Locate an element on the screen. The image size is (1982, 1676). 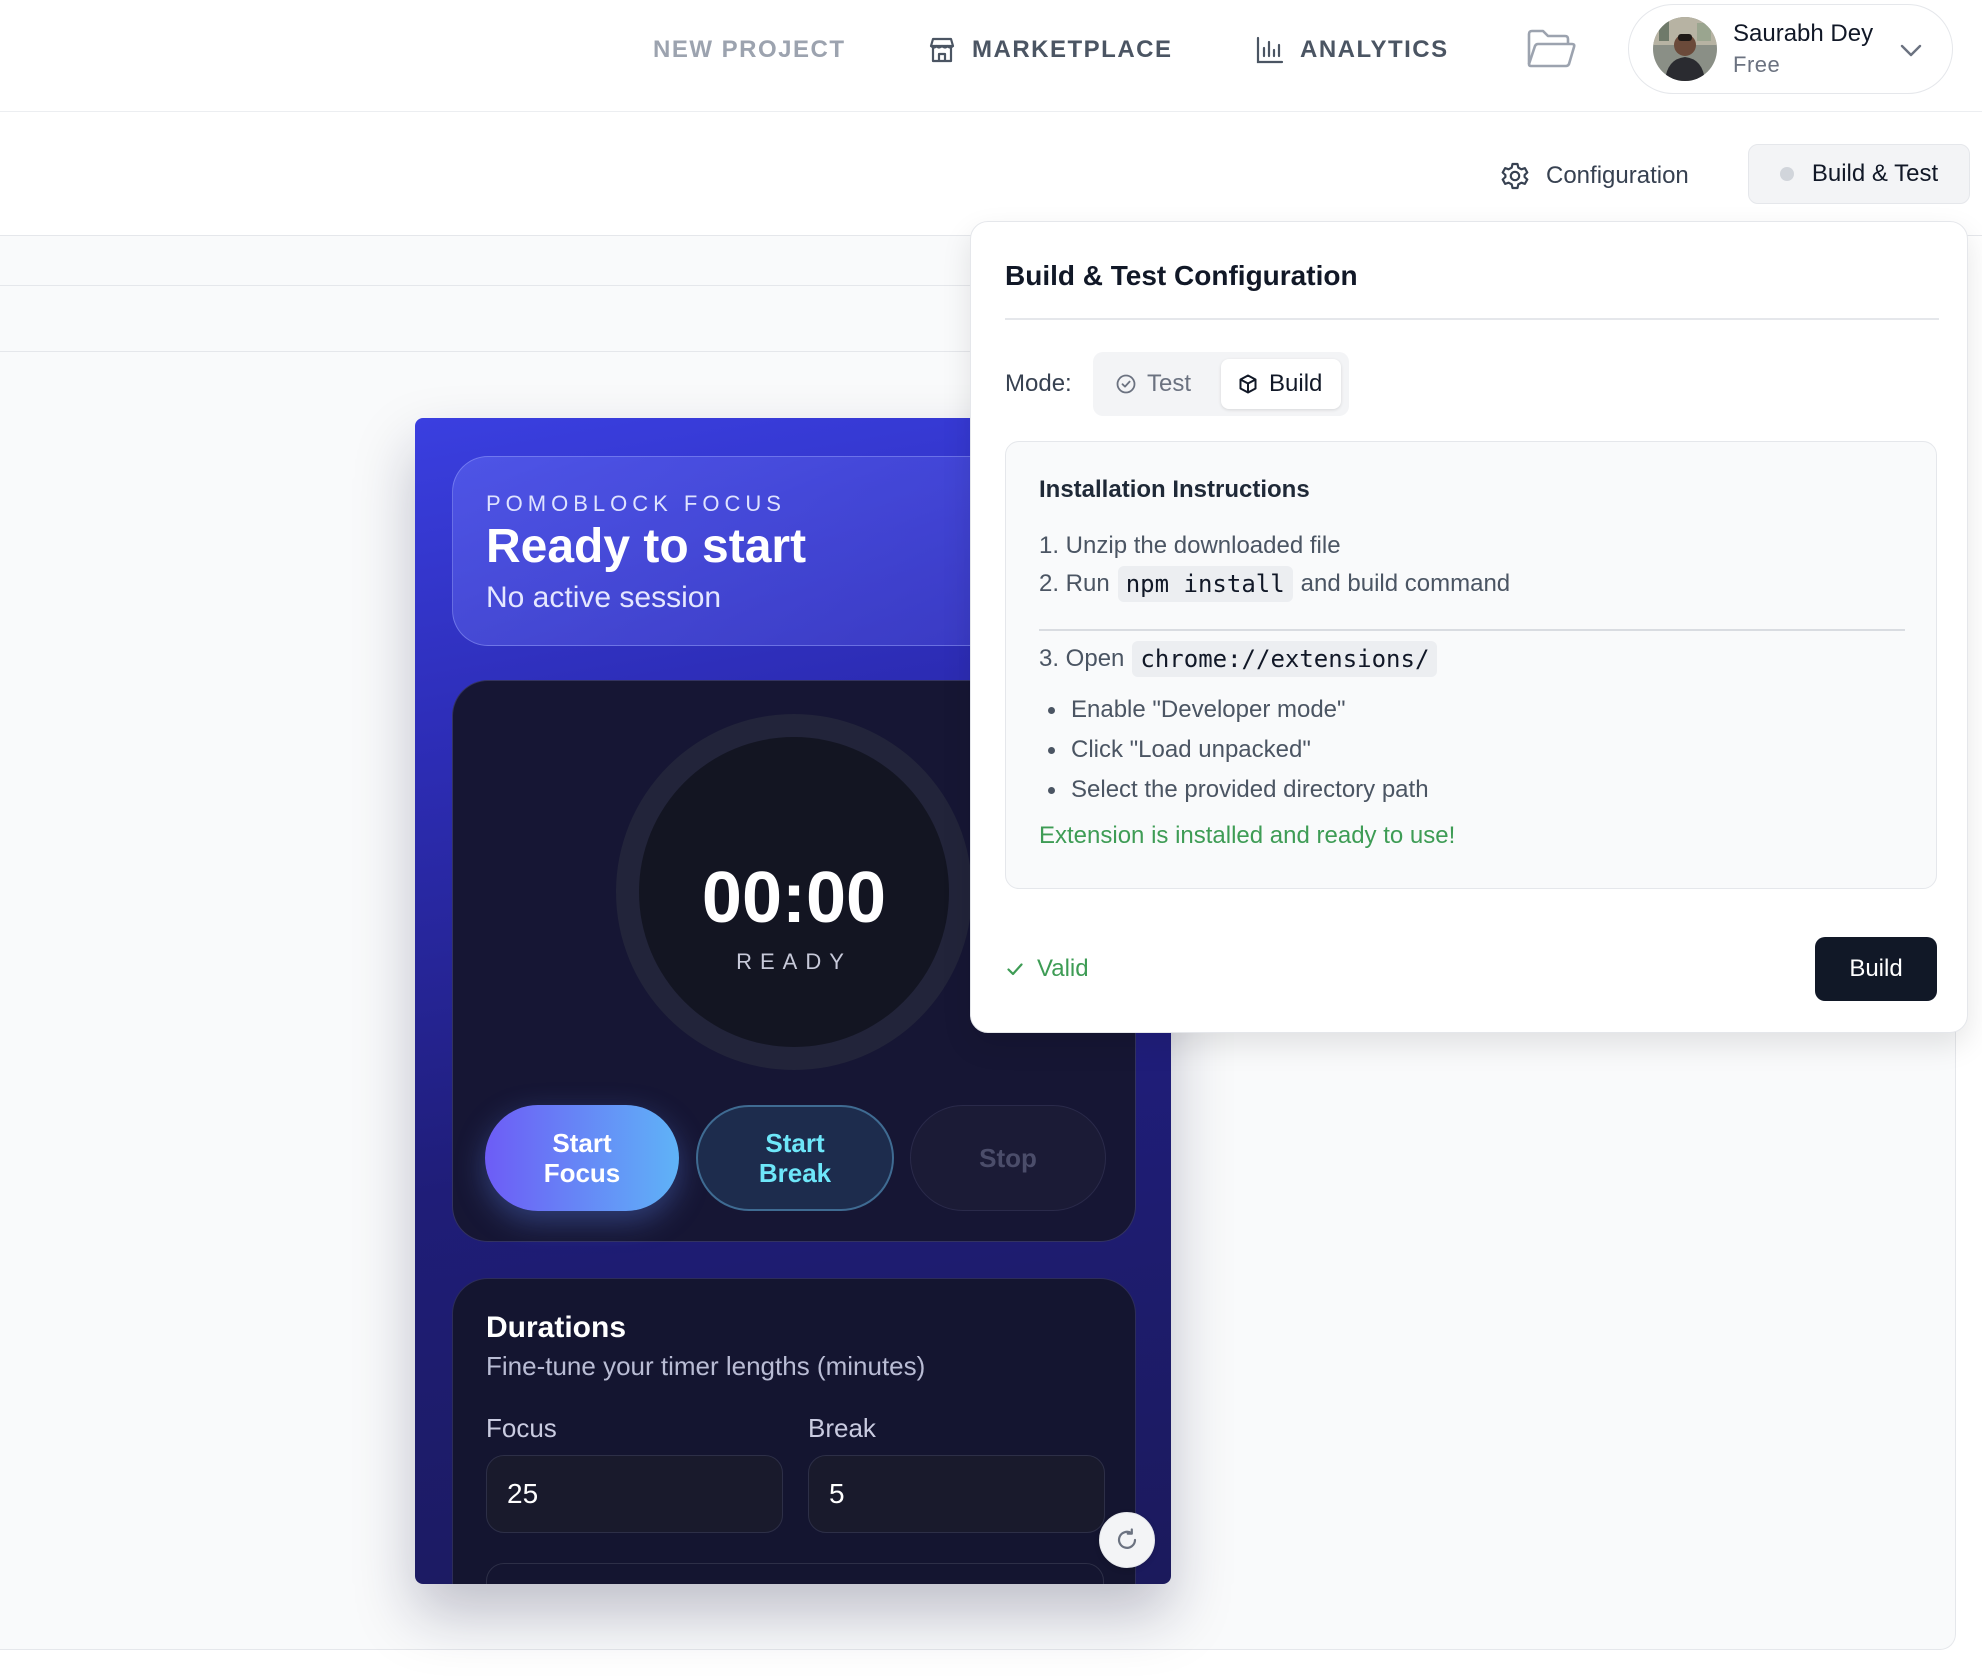
extension-kicker: POMOBLOCK FOCUS is located at coordinates (636, 503).